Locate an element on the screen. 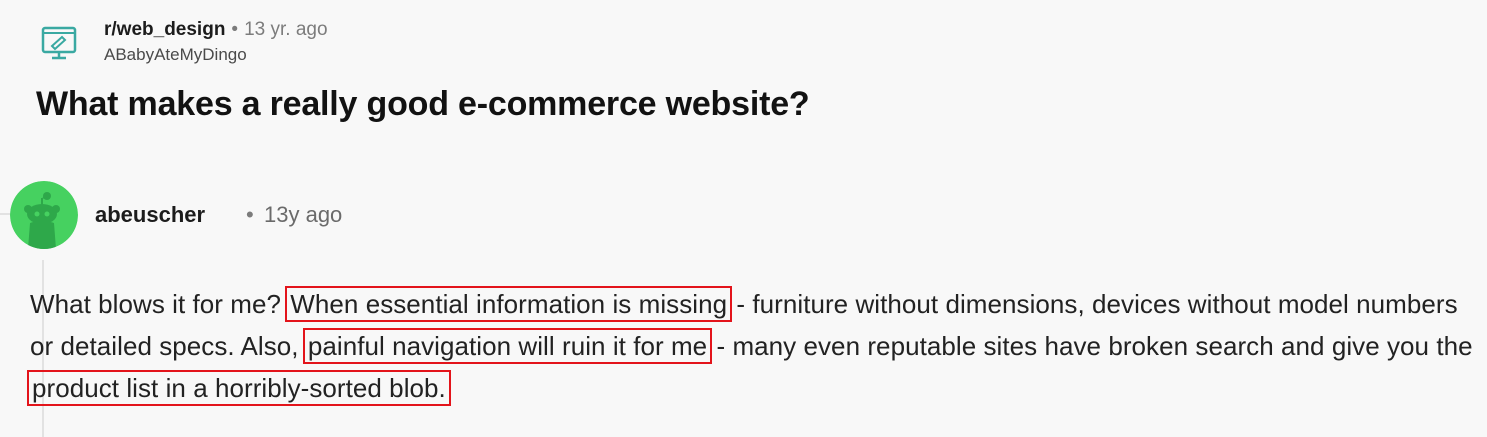  highlight-box: When essential information is missing is located at coordinates (509, 304).